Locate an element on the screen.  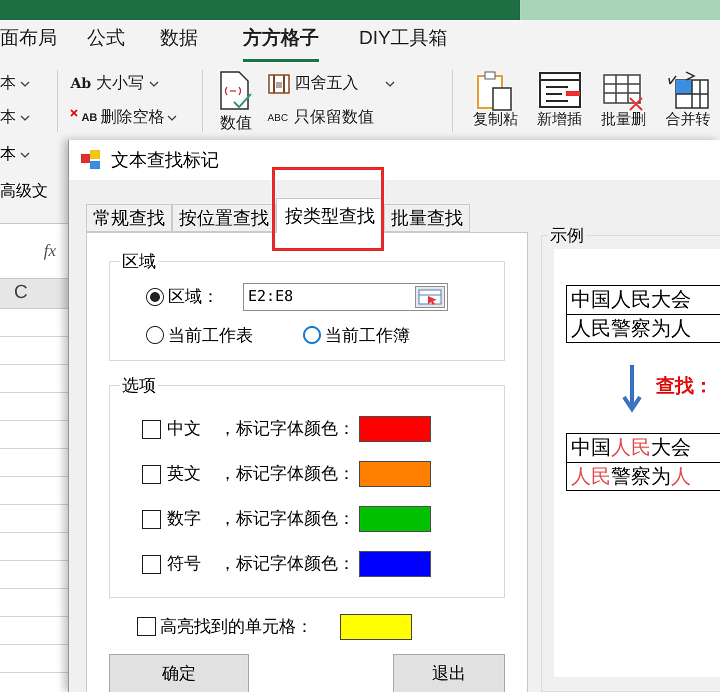
group-label: 区域 is located at coordinates (139, 262).